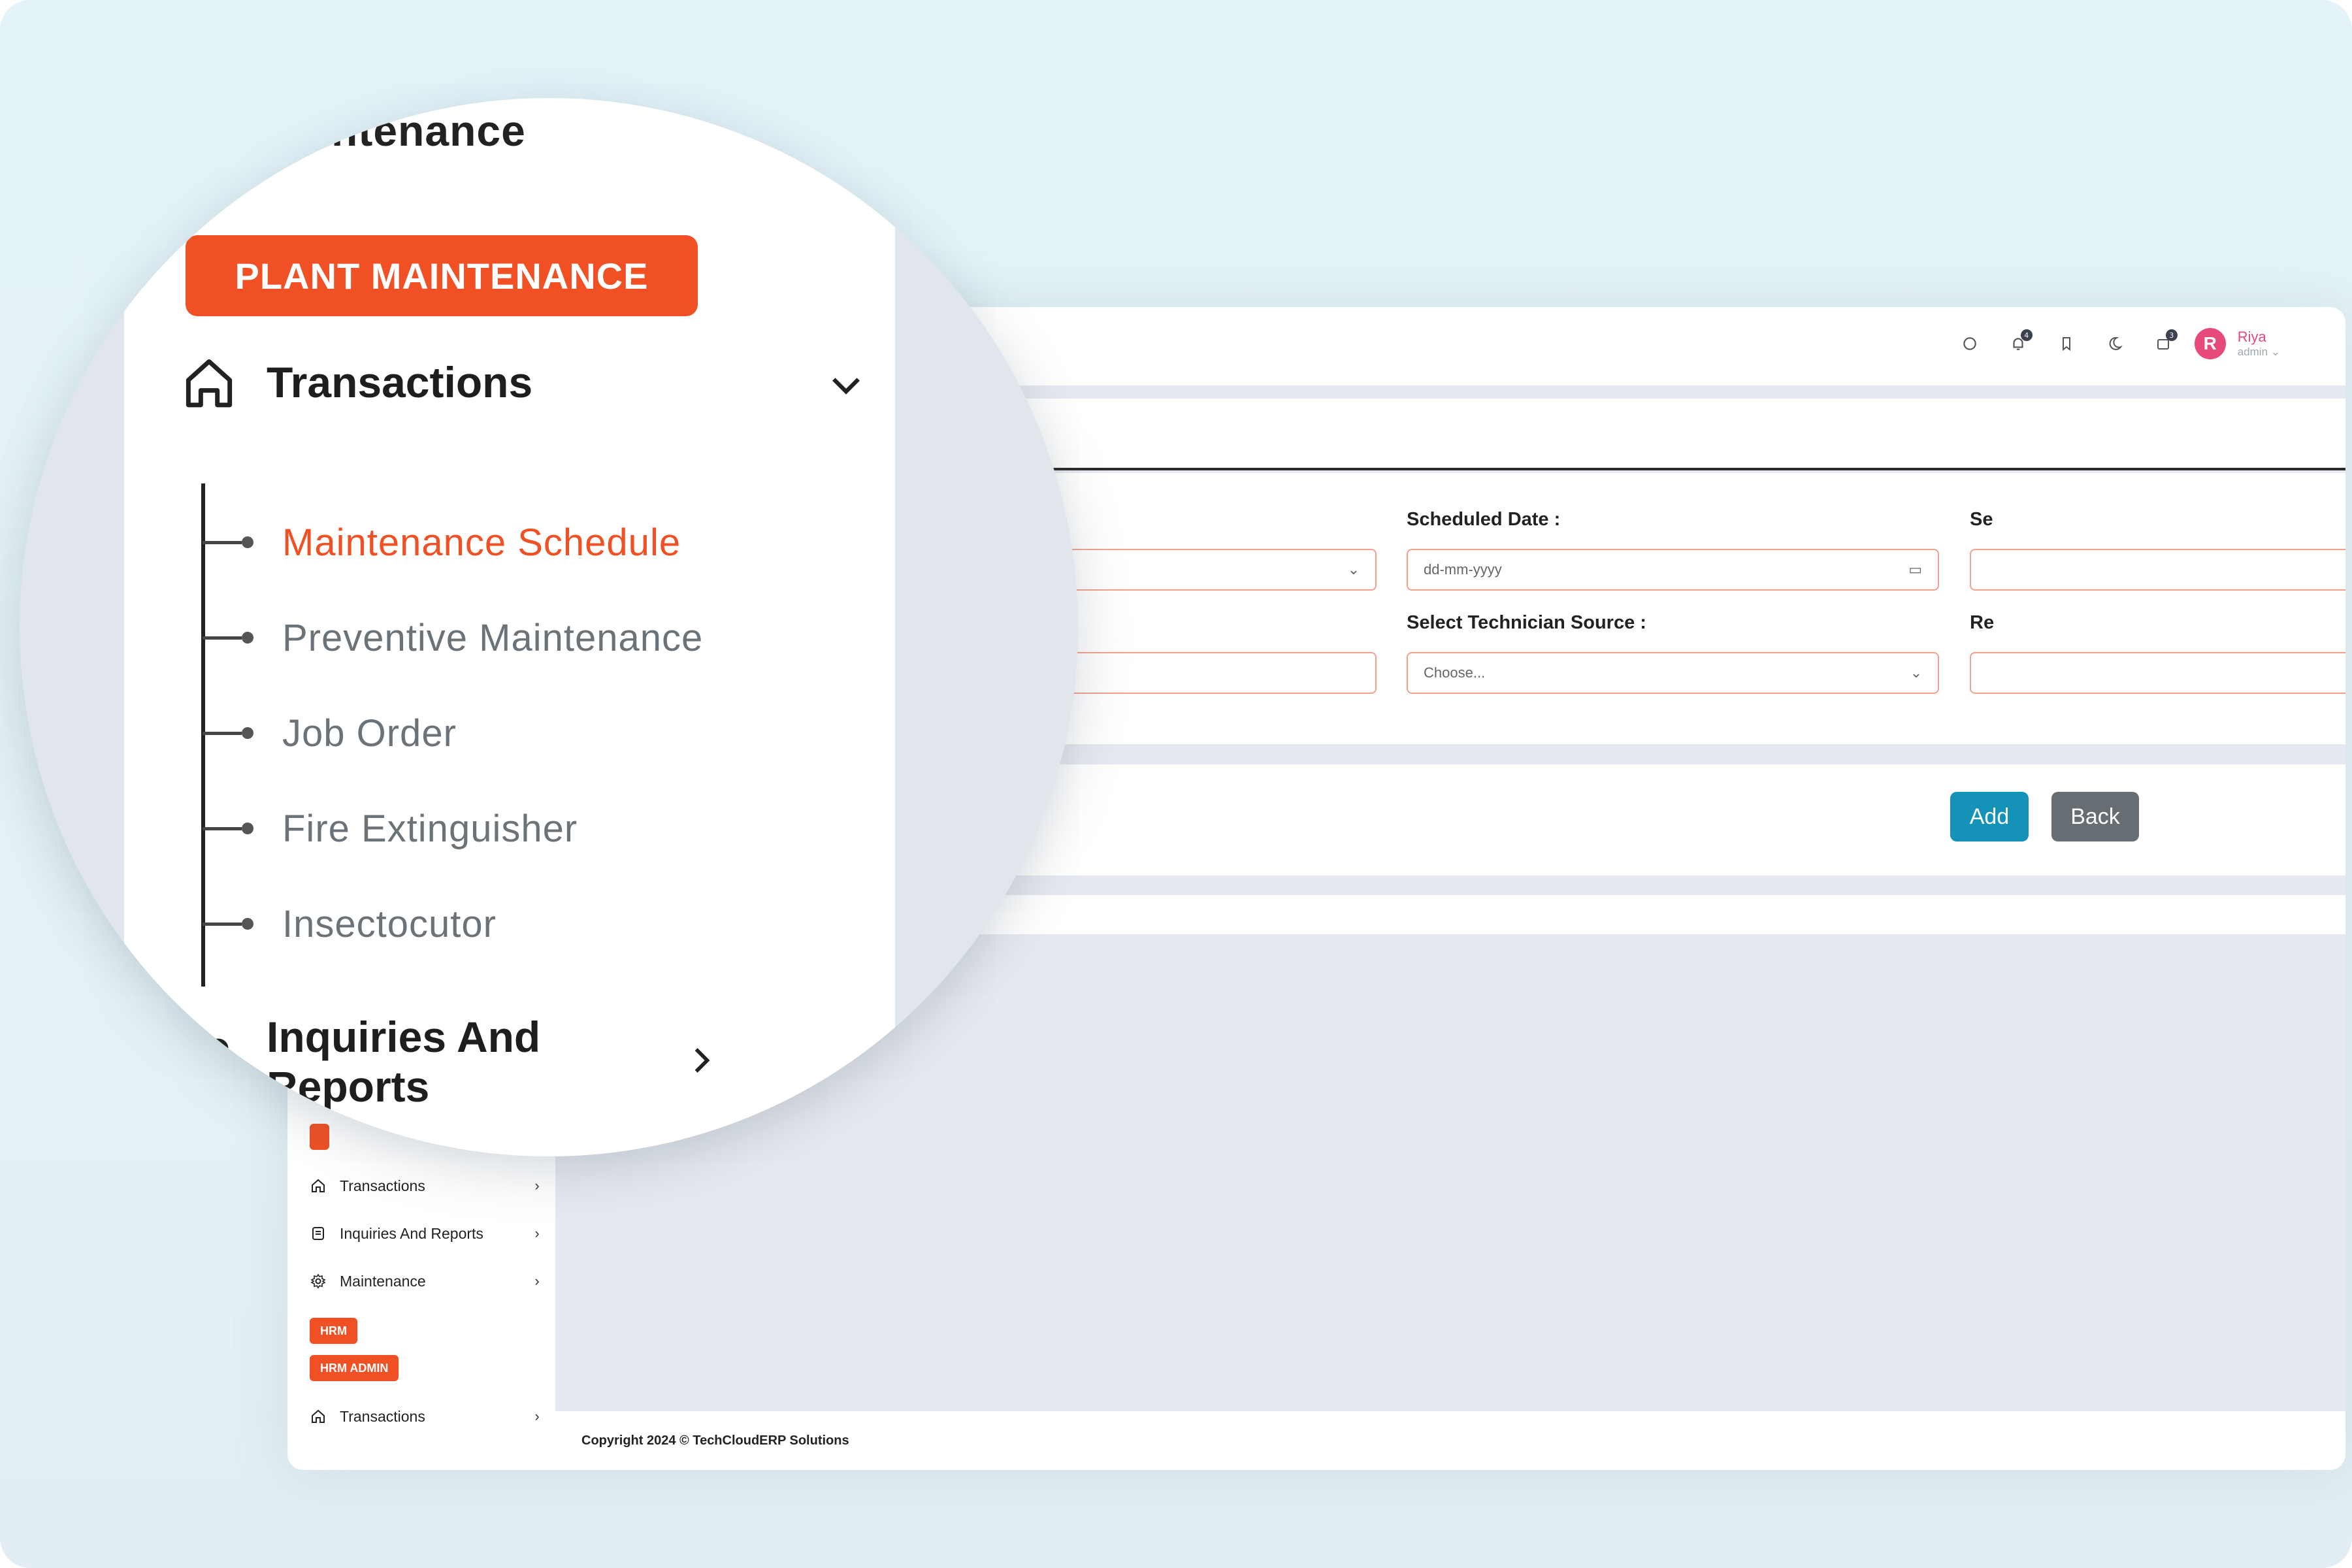 The width and height of the screenshot is (2352, 1568). I want to click on header-actions: 4 3 R Riya admin ⌄, so click(2109, 344).